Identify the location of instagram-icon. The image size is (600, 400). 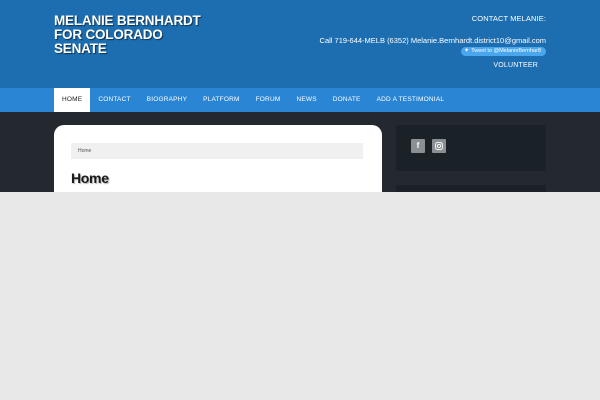
(439, 146).